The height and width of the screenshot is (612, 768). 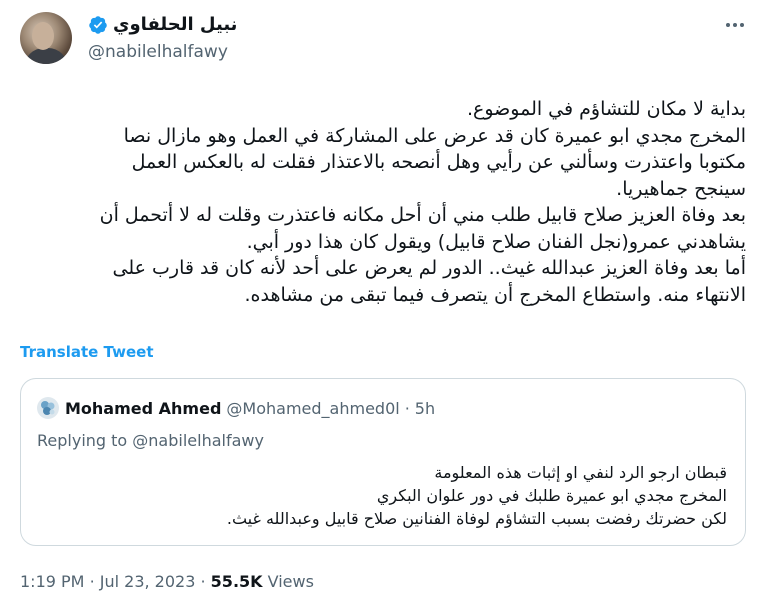 What do you see at coordinates (98, 24) in the screenshot?
I see `verified-badge-icon` at bounding box center [98, 24].